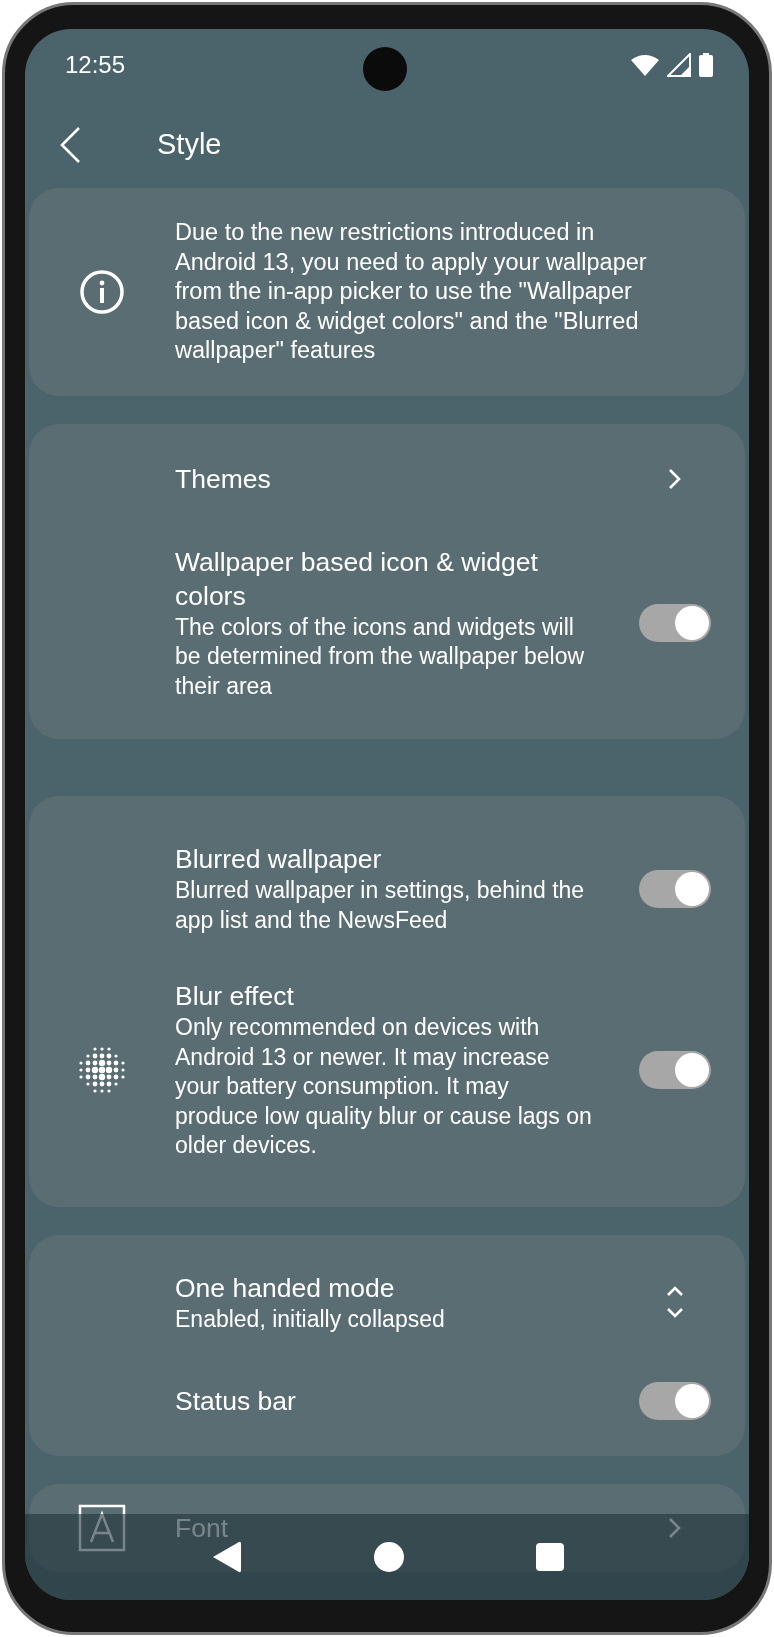 This screenshot has width=774, height=1637. What do you see at coordinates (380, 905) in the screenshot?
I see `setting-subtitle: Blurred wallpaper in settings, behind the app list and the NewsFeed` at bounding box center [380, 905].